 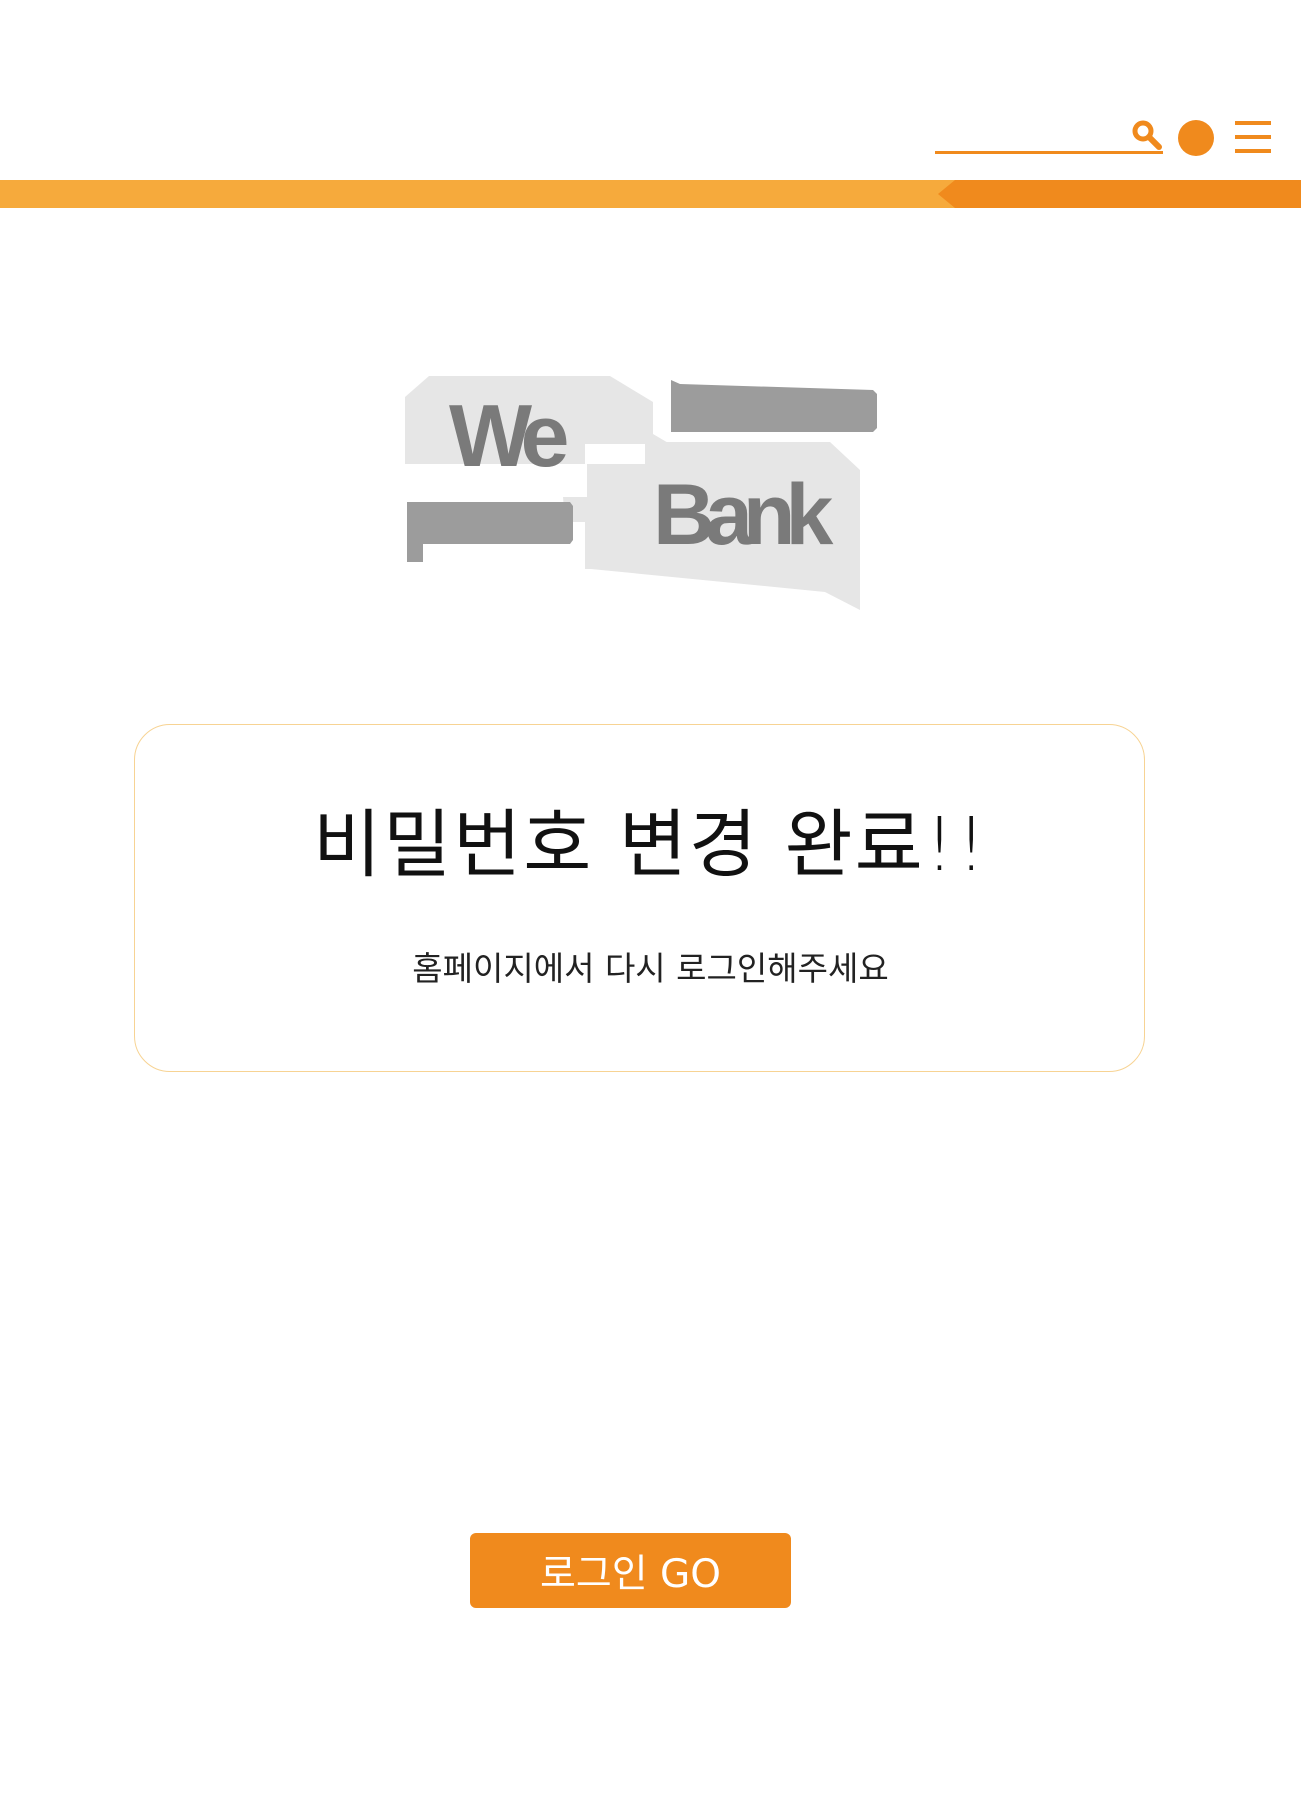 What do you see at coordinates (490, 532) in the screenshot?
I see `logo-bar-bottom` at bounding box center [490, 532].